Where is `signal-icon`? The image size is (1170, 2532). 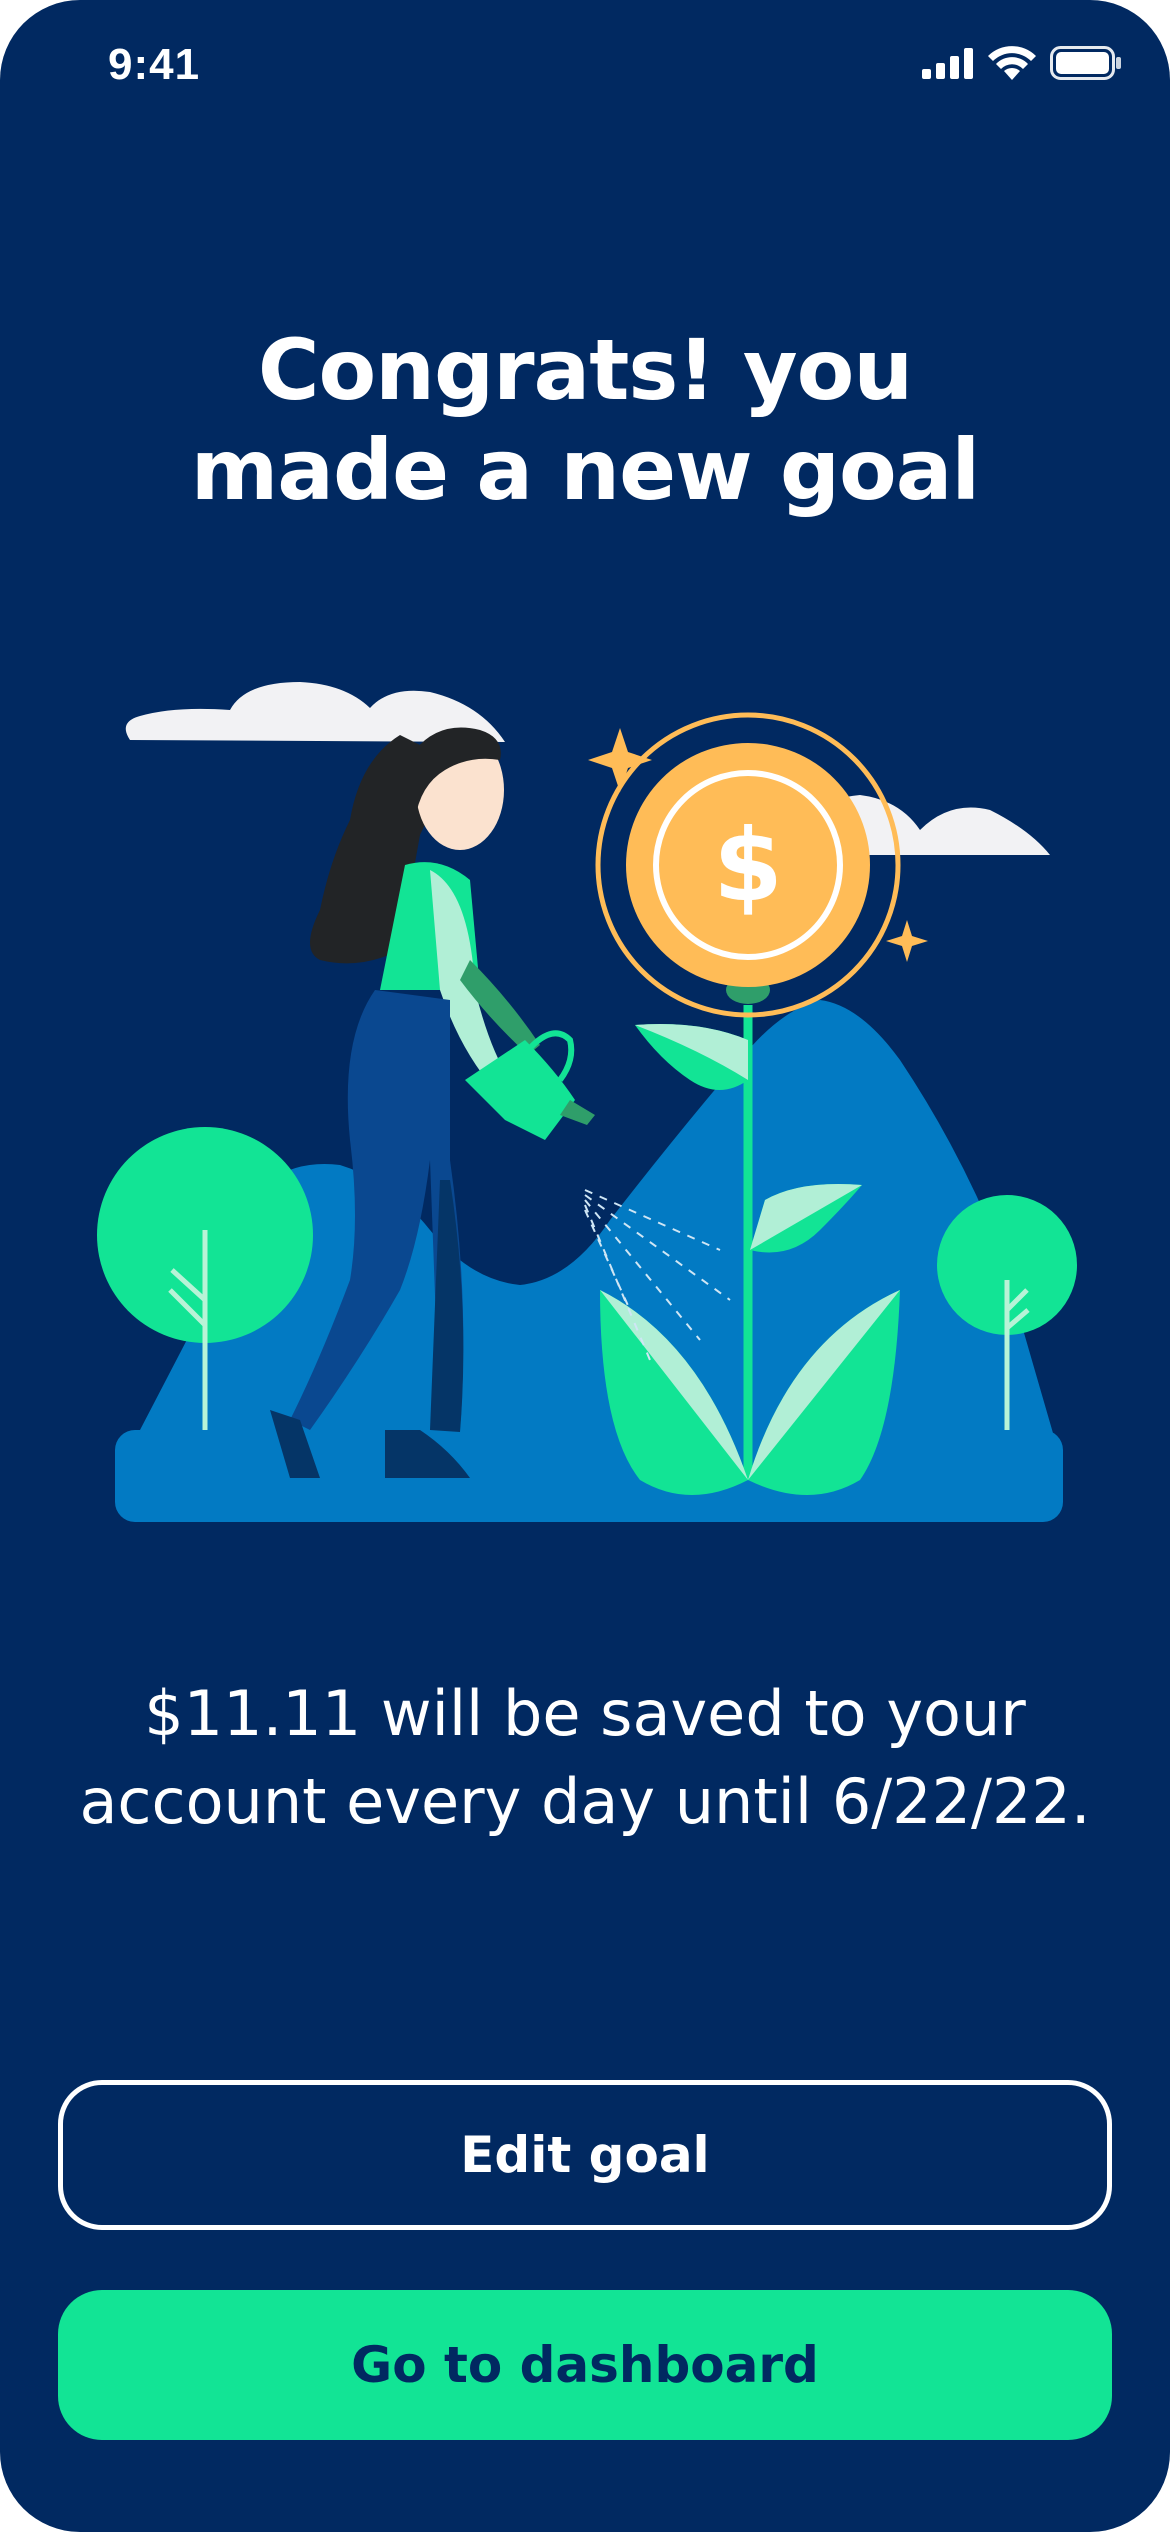 signal-icon is located at coordinates (947, 63).